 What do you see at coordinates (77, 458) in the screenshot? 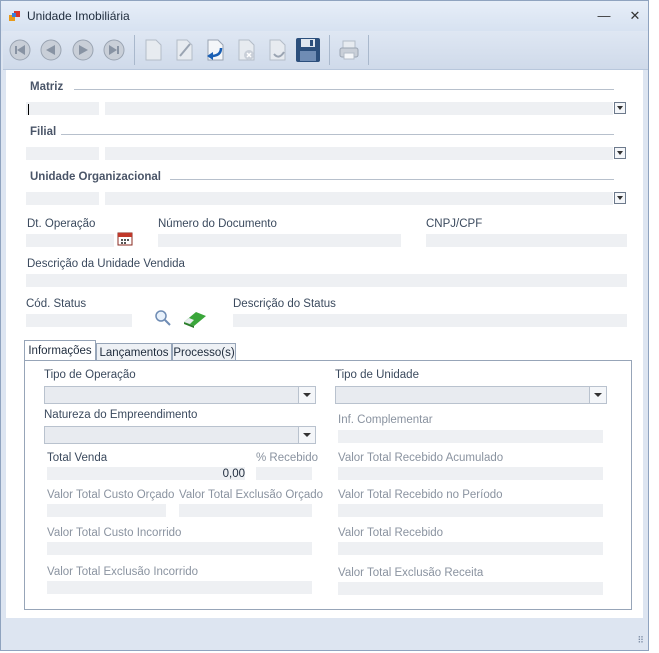
I see `total-venda-label: Total Venda` at bounding box center [77, 458].